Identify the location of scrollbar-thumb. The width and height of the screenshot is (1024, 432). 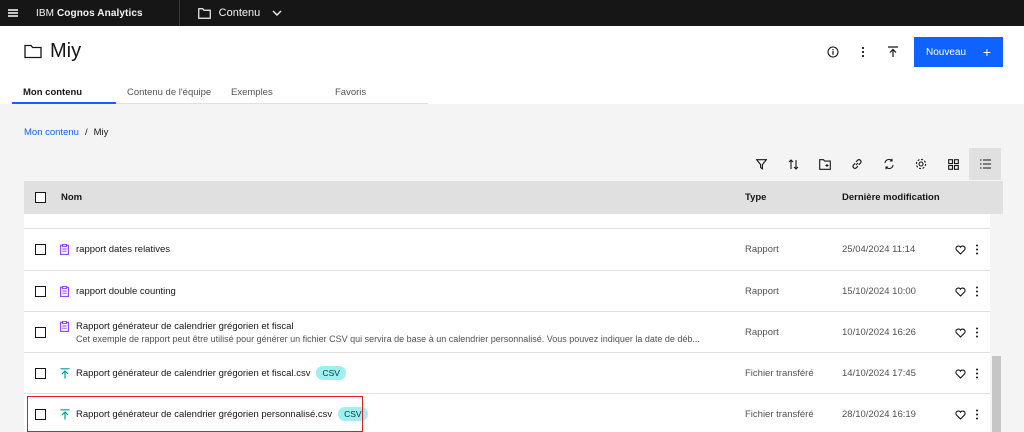
(996, 394).